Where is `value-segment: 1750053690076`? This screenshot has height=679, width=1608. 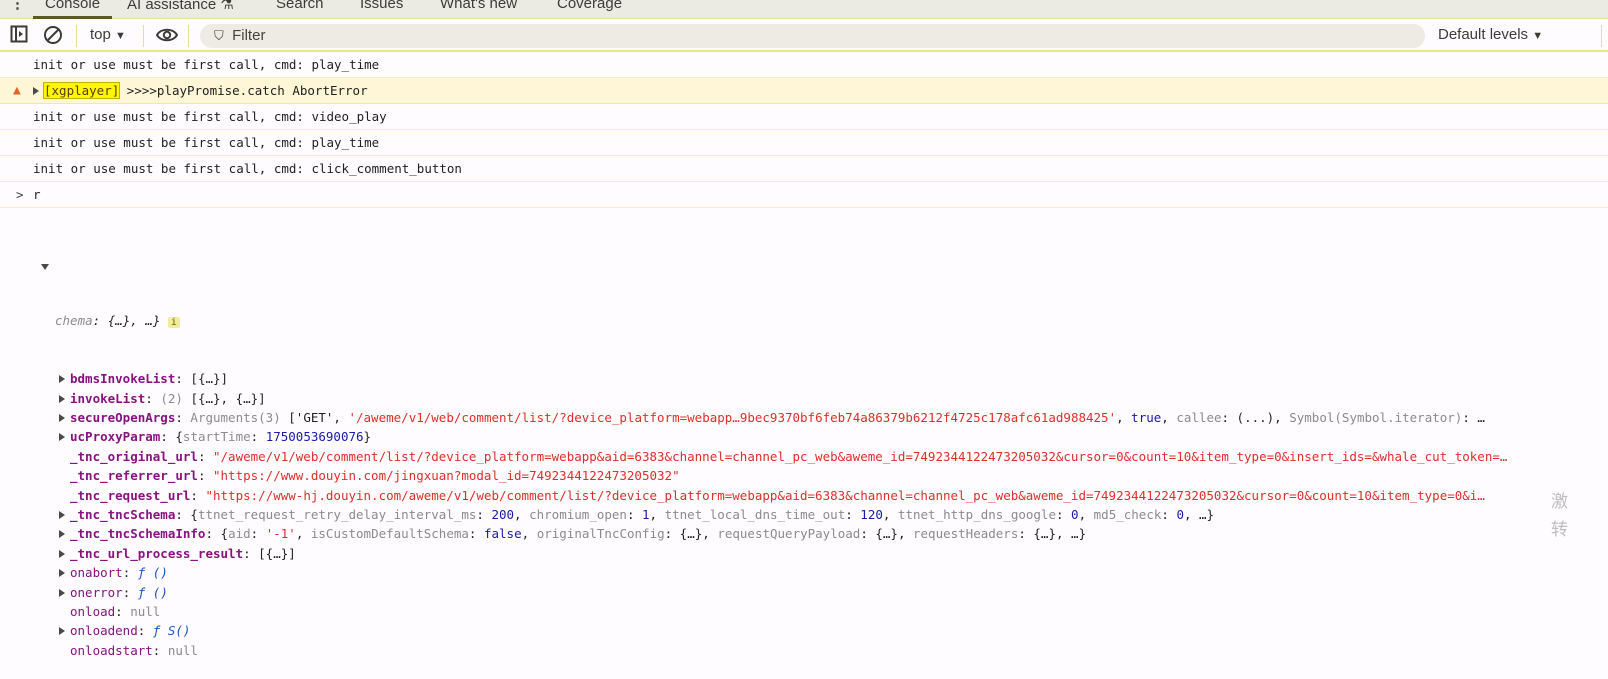
value-segment: 1750053690076 is located at coordinates (314, 437).